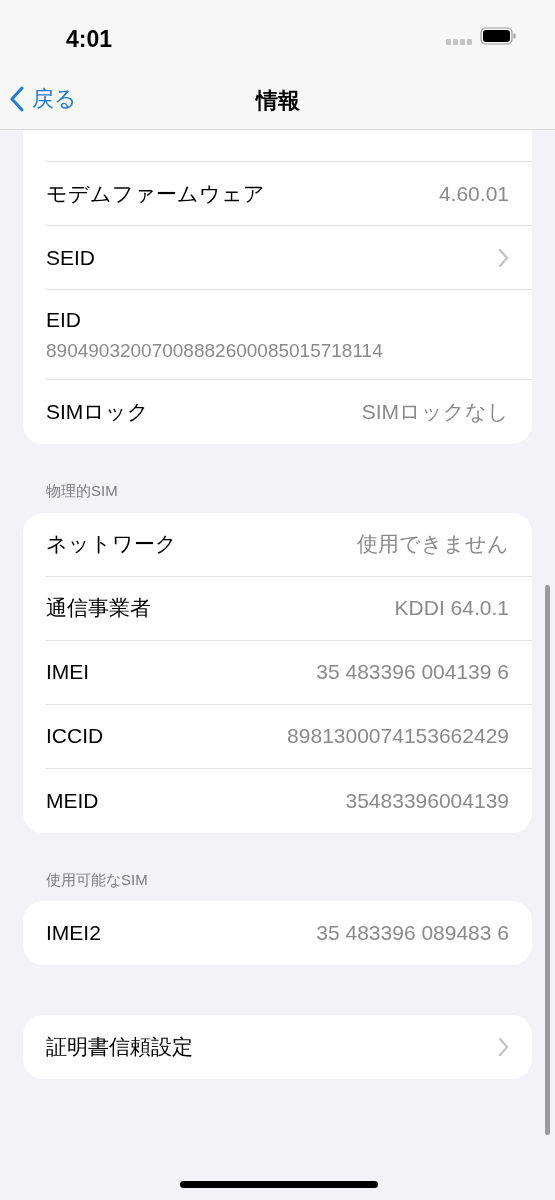  I want to click on section-header: 使用可能なSIM, so click(97, 879).